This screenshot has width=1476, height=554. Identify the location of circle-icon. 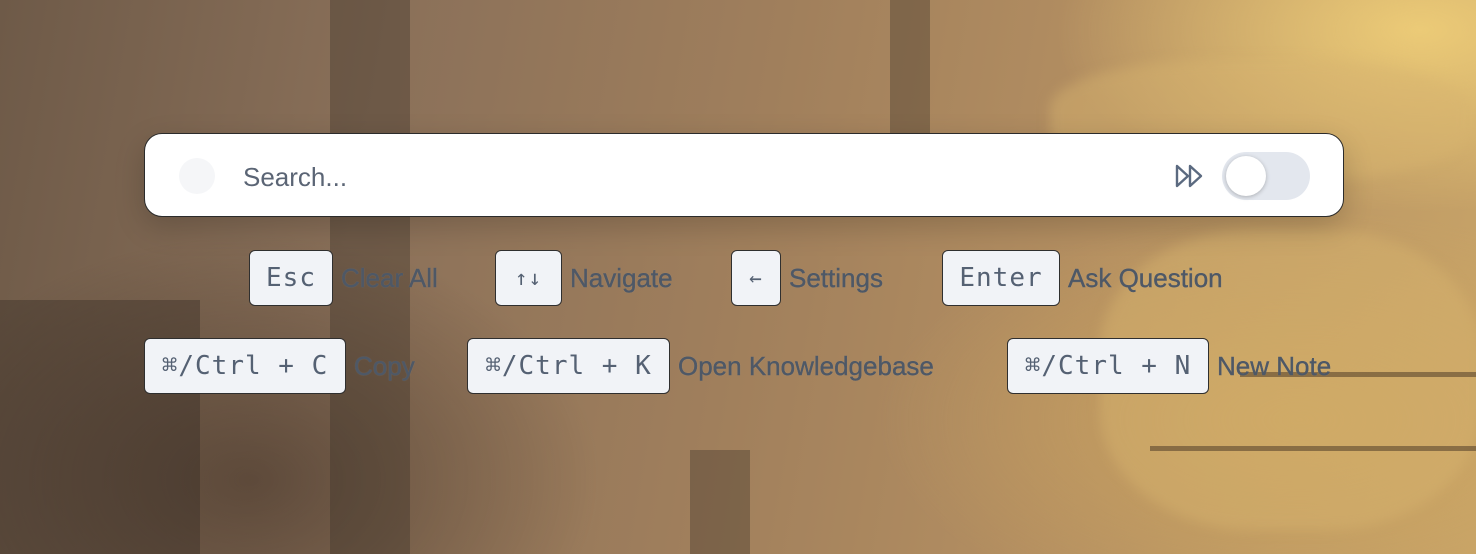
(197, 176).